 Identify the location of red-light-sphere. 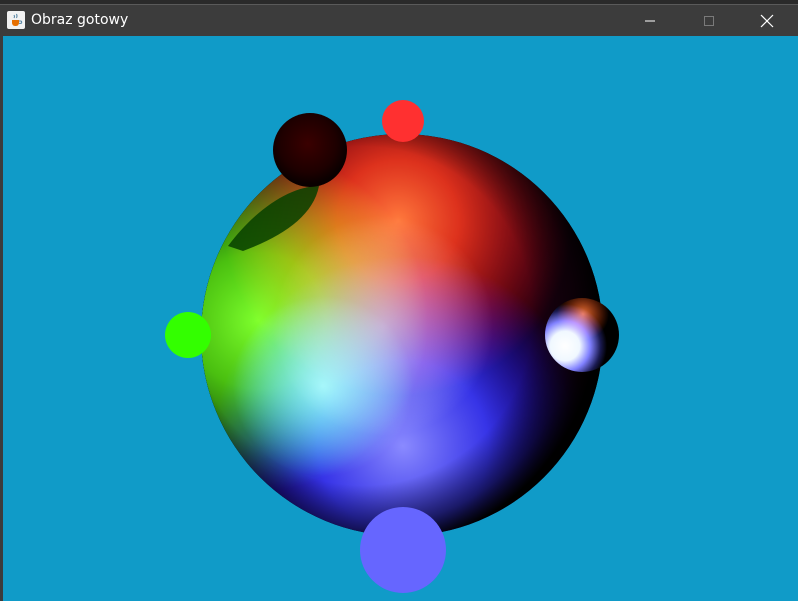
(403, 121).